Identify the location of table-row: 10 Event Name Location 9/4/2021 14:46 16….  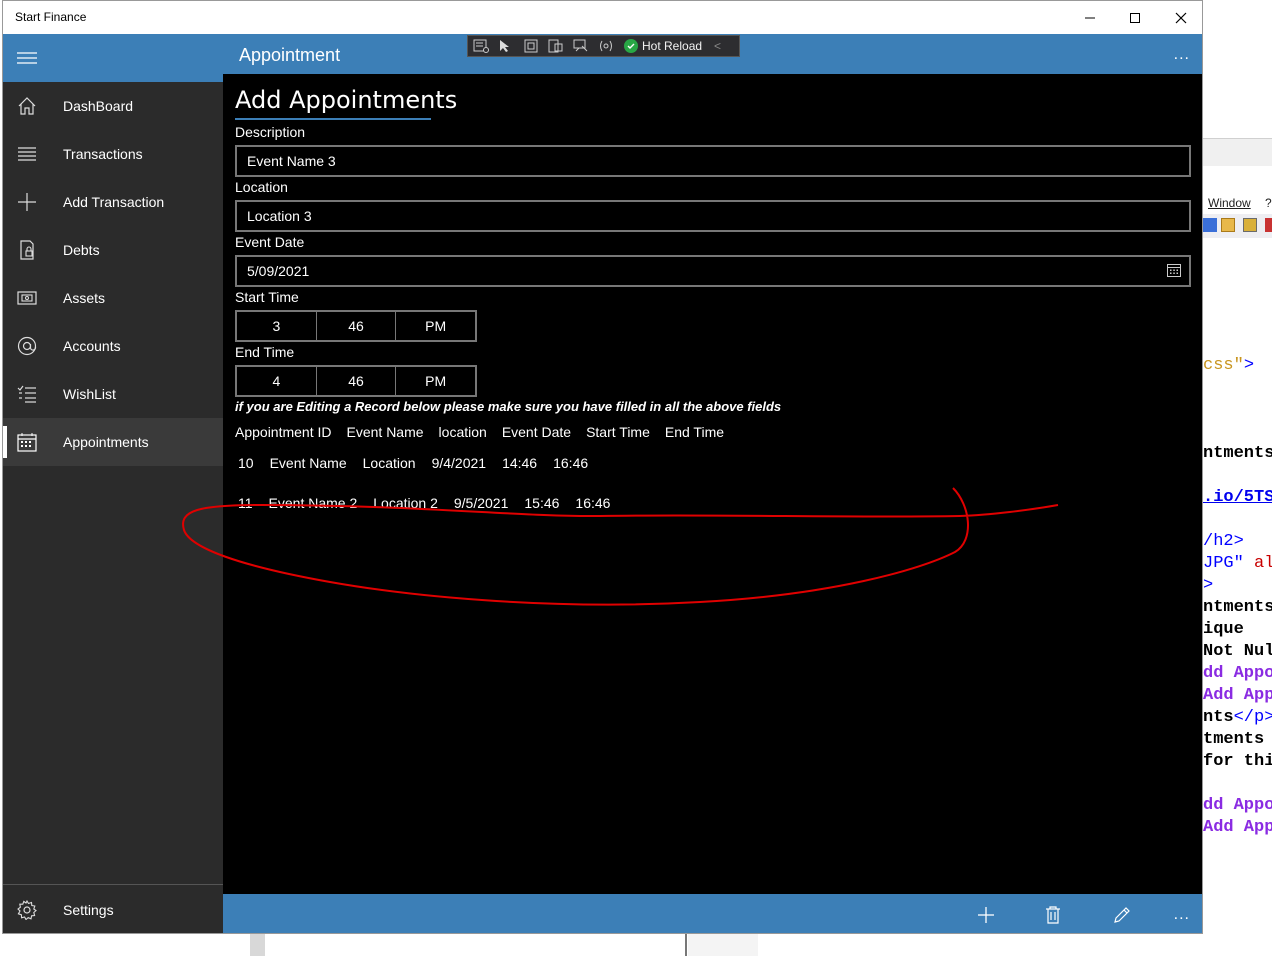
(421, 463).